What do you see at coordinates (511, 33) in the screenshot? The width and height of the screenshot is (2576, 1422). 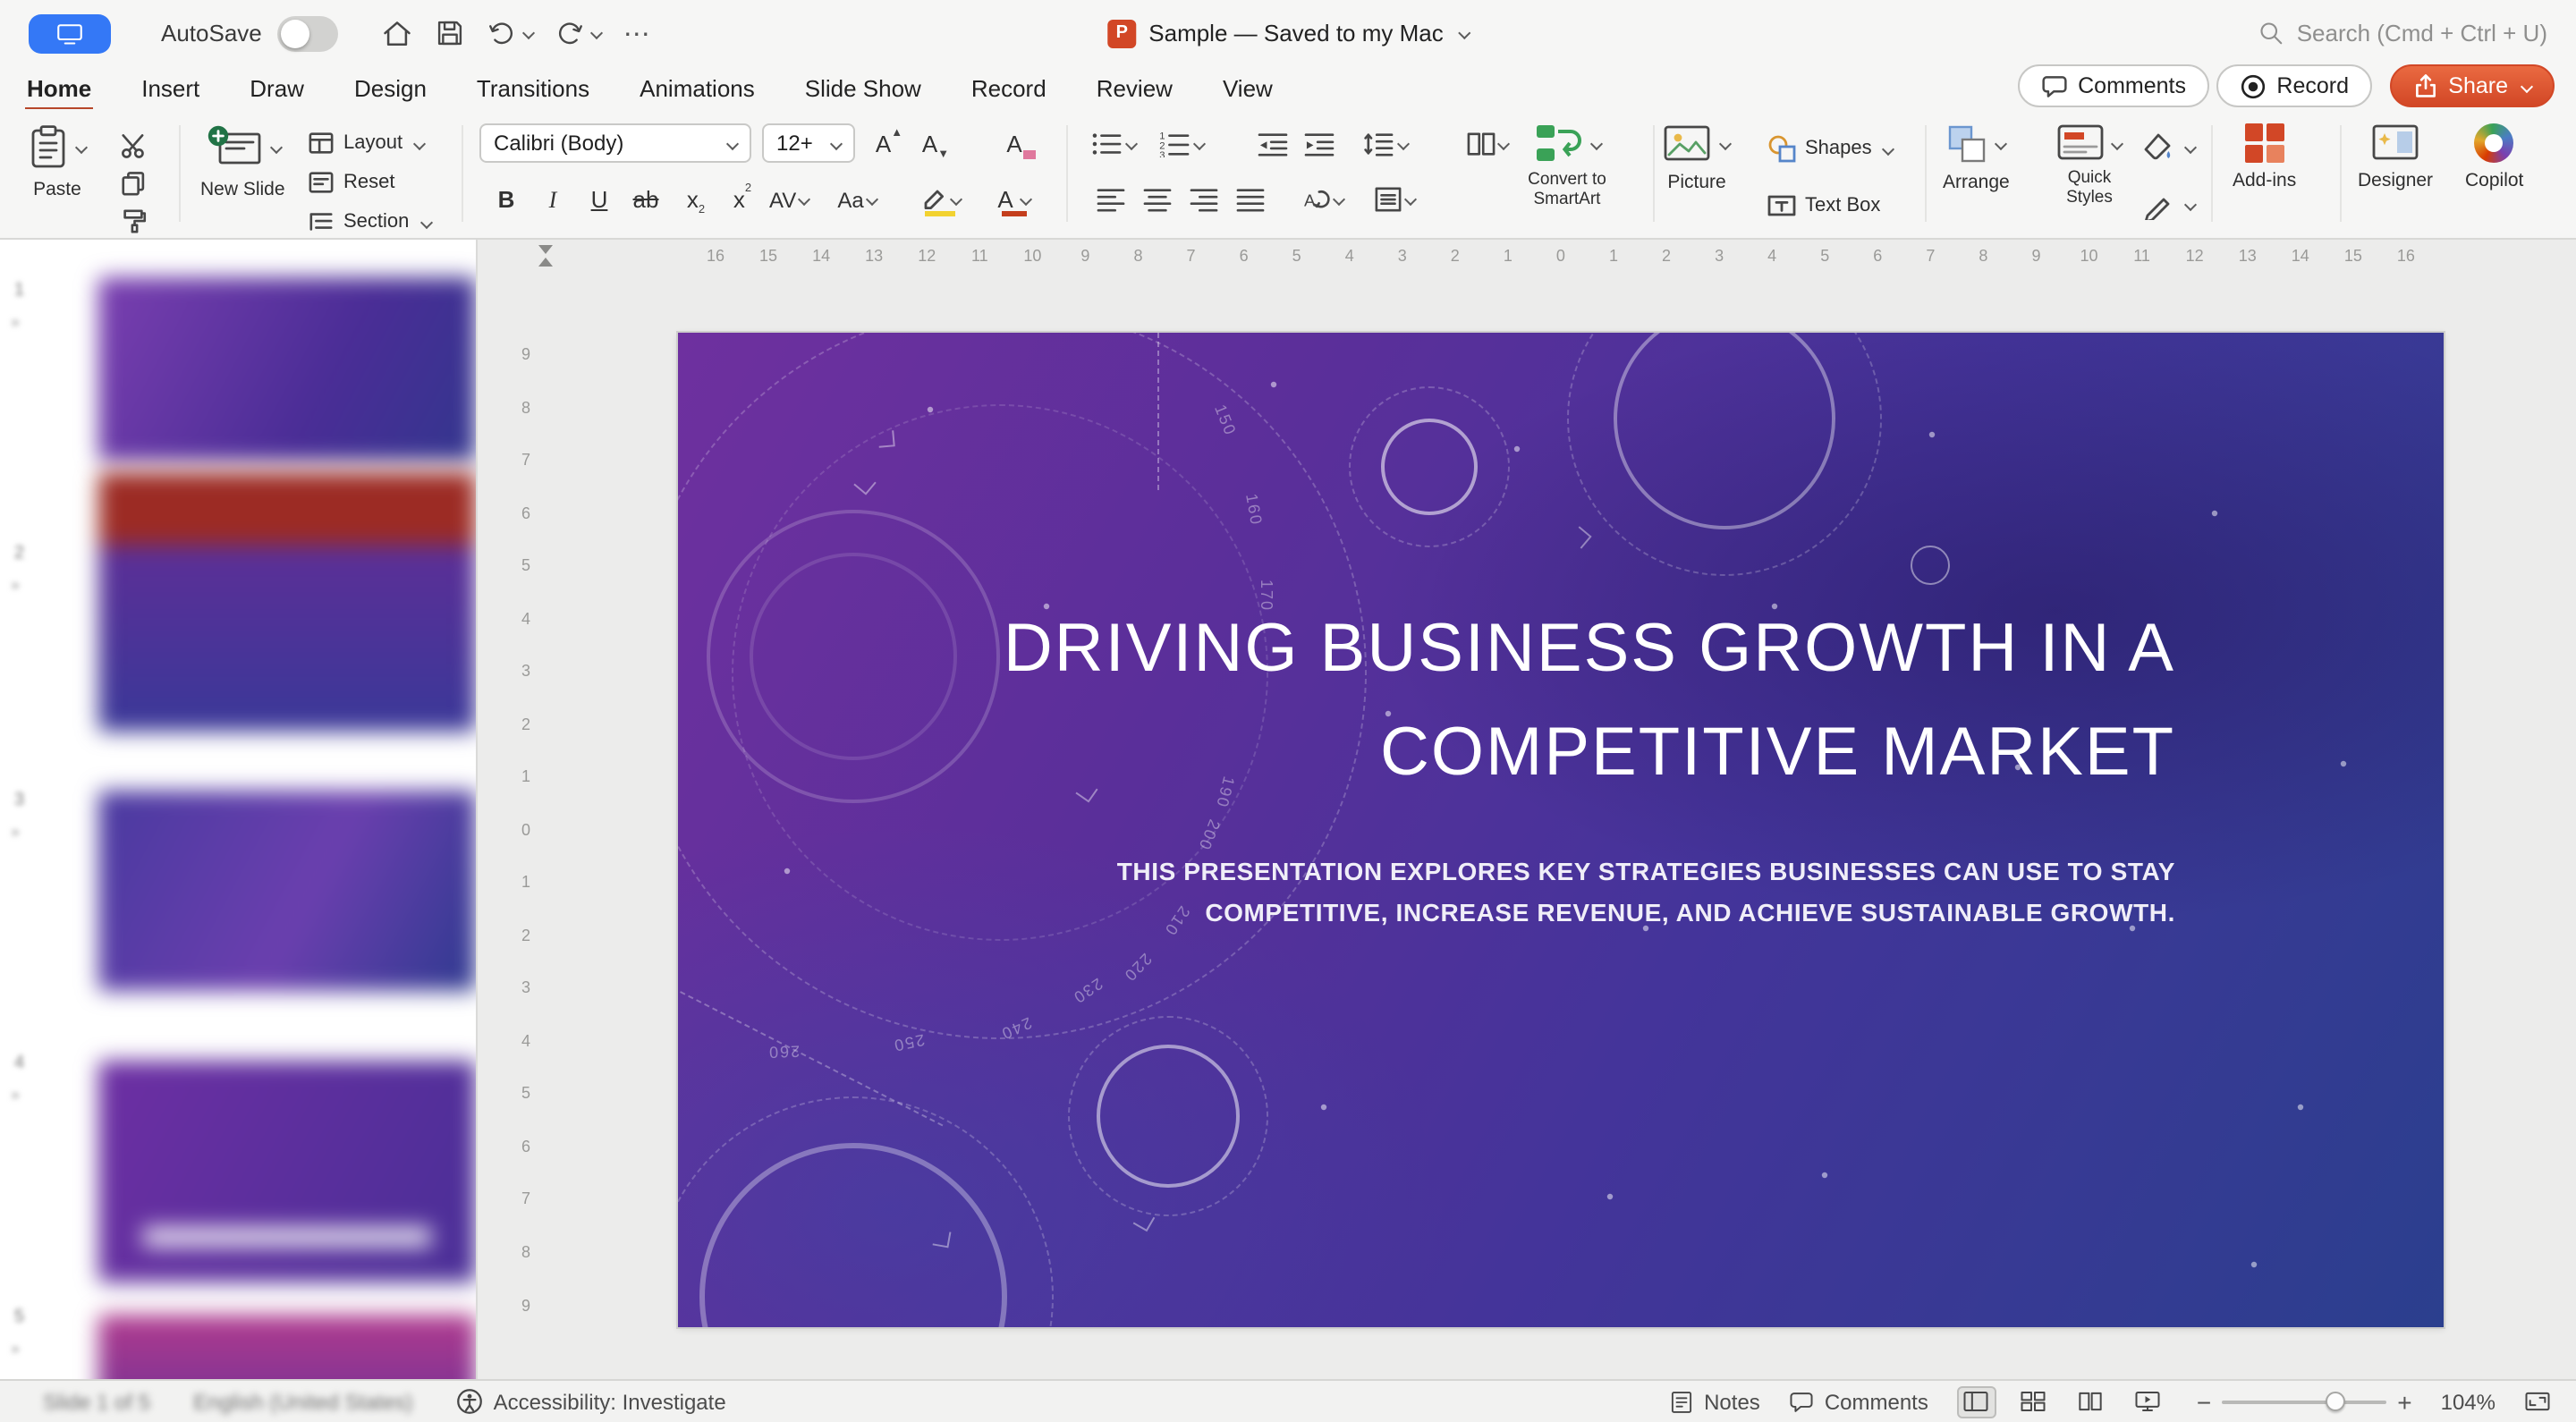 I see `undo-button` at bounding box center [511, 33].